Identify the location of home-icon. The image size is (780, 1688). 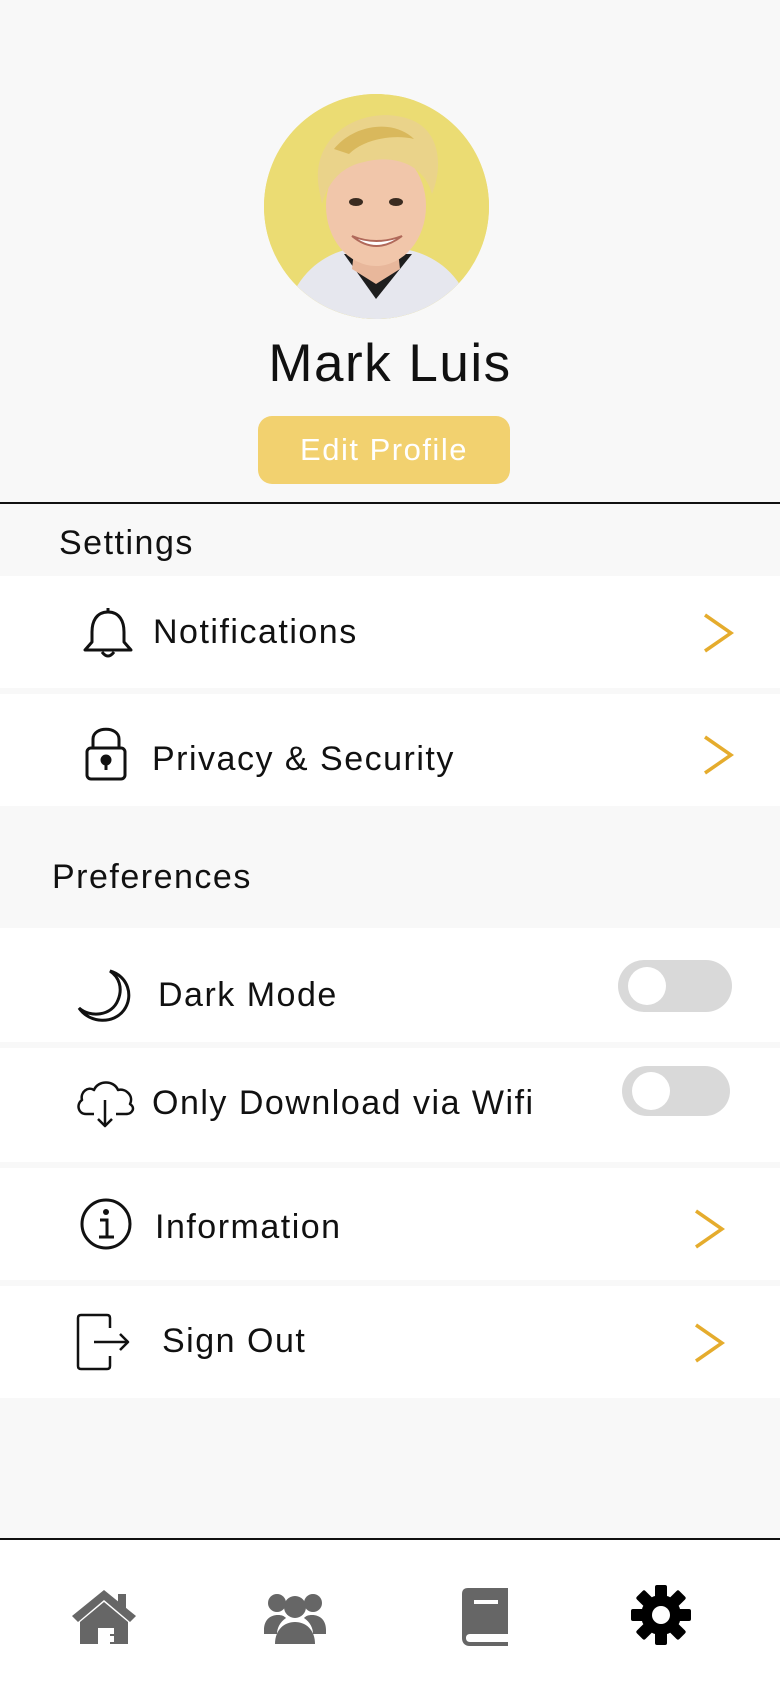
(104, 1619).